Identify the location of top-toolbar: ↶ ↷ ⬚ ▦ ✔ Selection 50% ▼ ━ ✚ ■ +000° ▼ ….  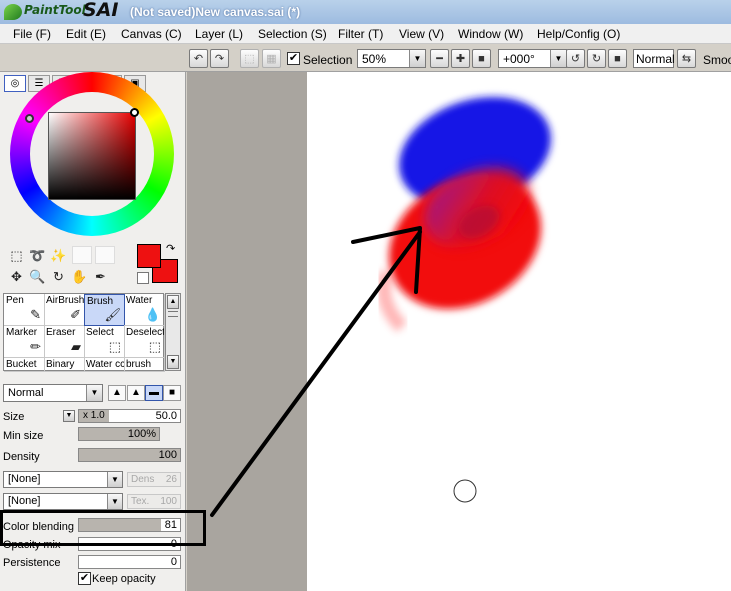
(365, 58).